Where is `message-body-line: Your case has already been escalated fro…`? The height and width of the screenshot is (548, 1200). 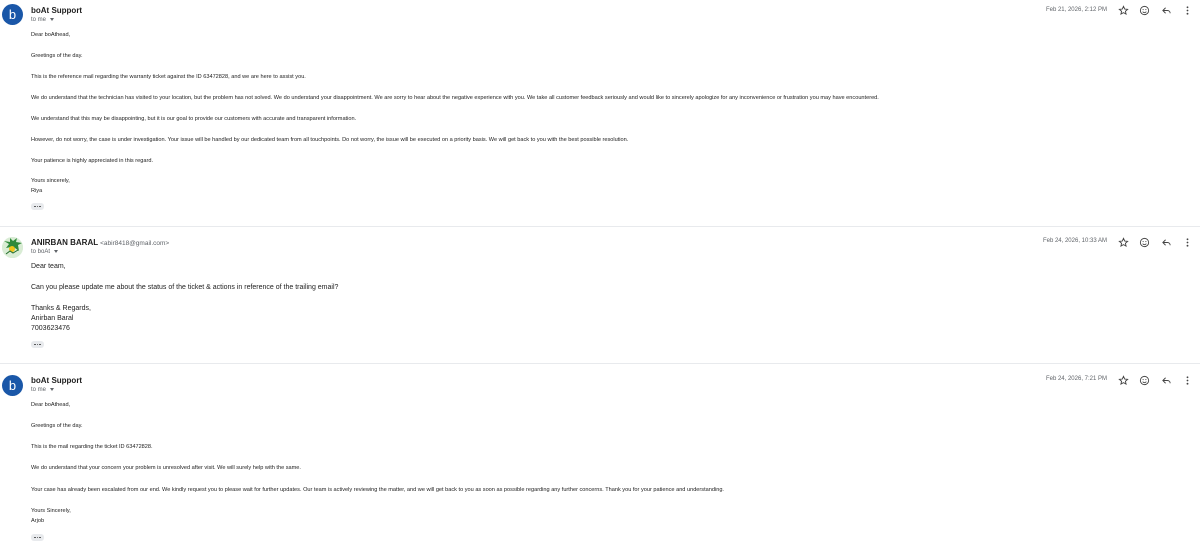 message-body-line: Your case has already been escalated fro… is located at coordinates (377, 490).